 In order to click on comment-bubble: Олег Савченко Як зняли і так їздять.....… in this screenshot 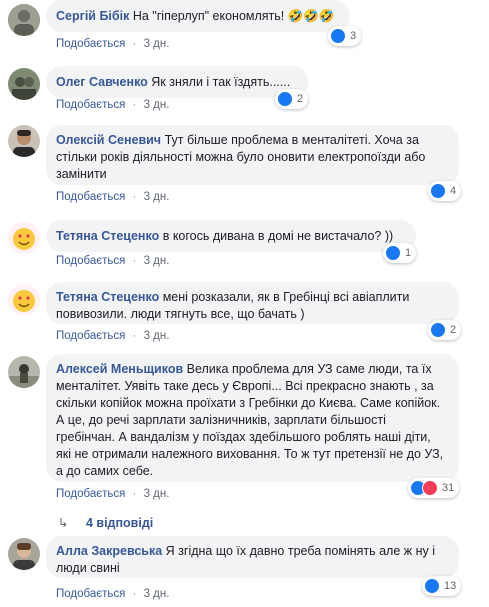, I will do `click(177, 82)`.